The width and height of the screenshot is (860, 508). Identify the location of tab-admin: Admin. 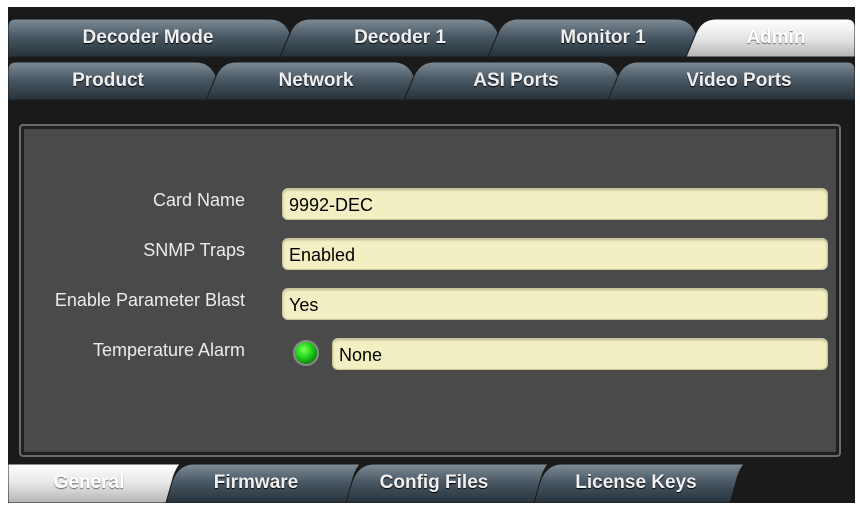
(776, 38).